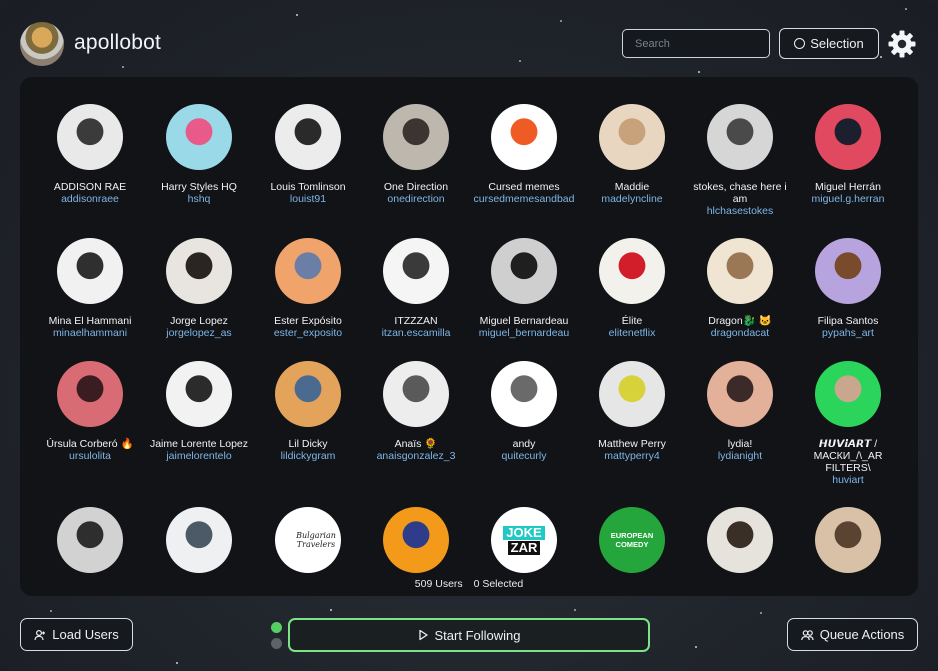 This screenshot has height=671, width=938. What do you see at coordinates (848, 480) in the screenshot?
I see `user-handle: huviart` at bounding box center [848, 480].